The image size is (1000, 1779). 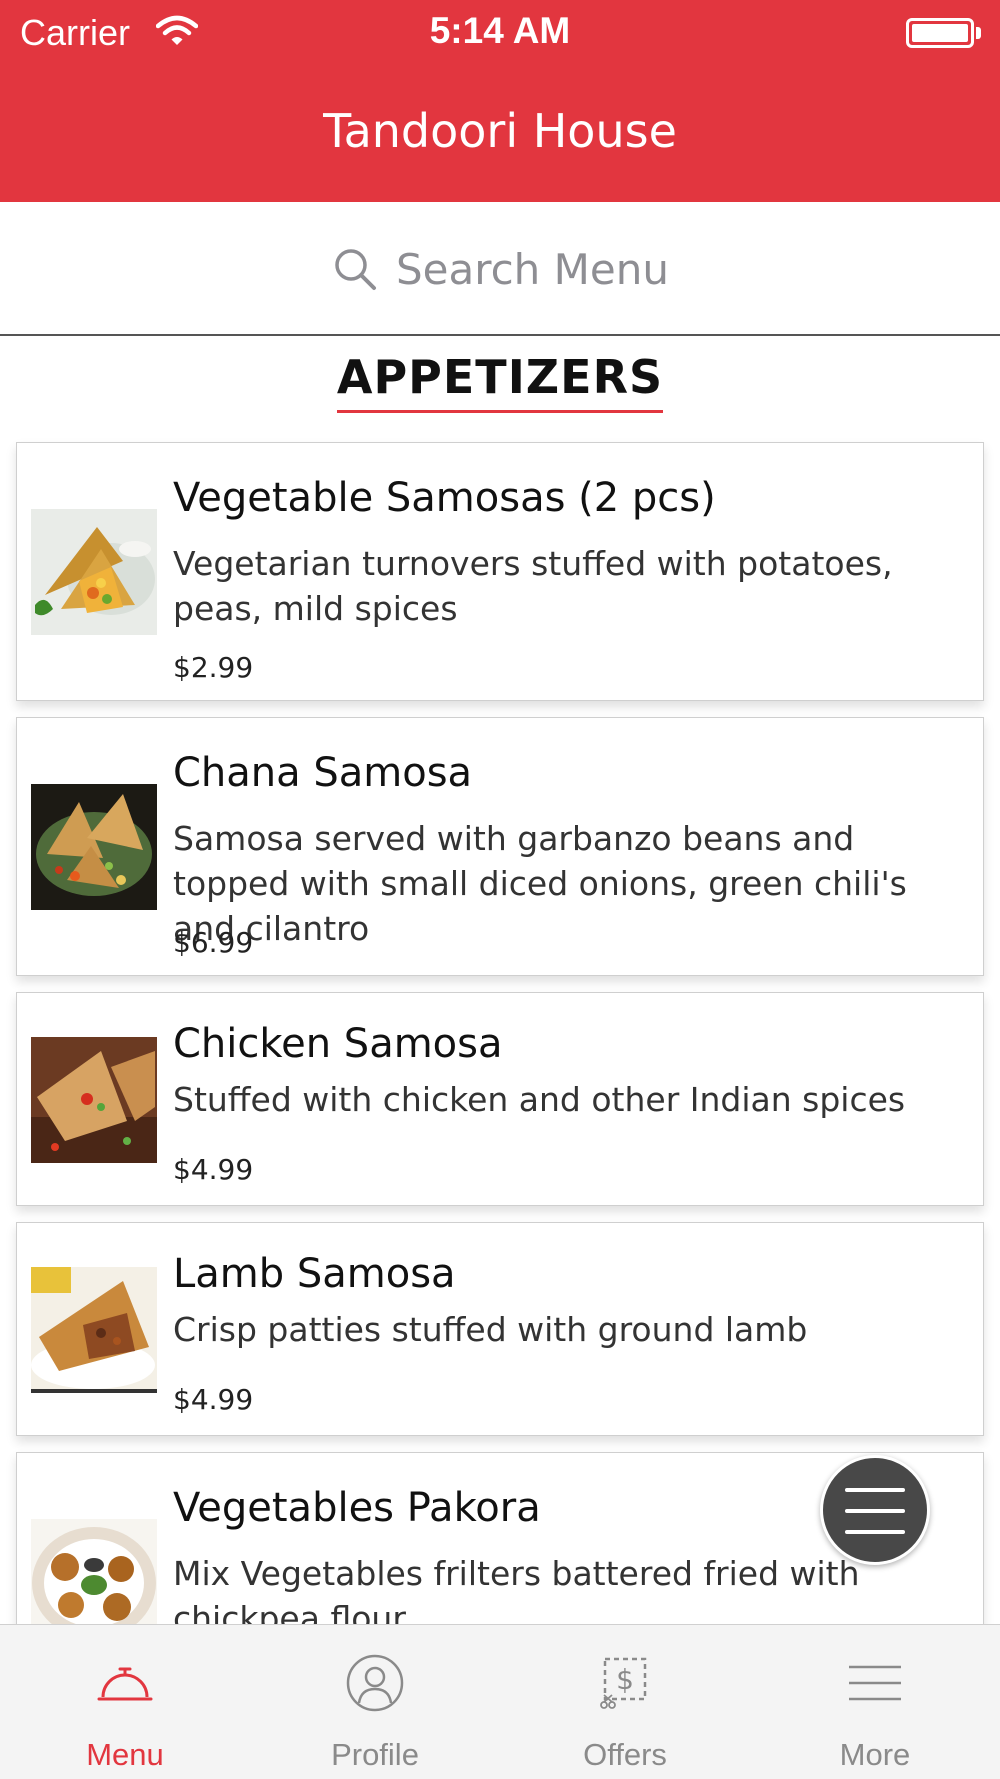 I want to click on tab-label: Menu, so click(x=125, y=1754).